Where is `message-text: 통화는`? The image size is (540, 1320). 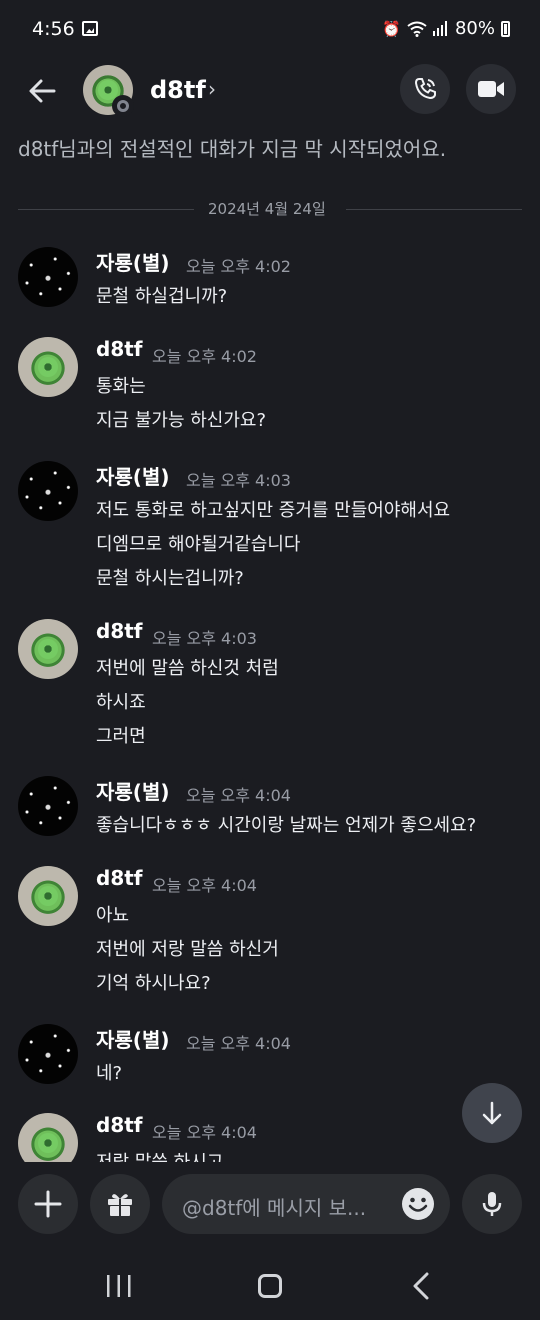 message-text: 통화는 is located at coordinates (121, 385).